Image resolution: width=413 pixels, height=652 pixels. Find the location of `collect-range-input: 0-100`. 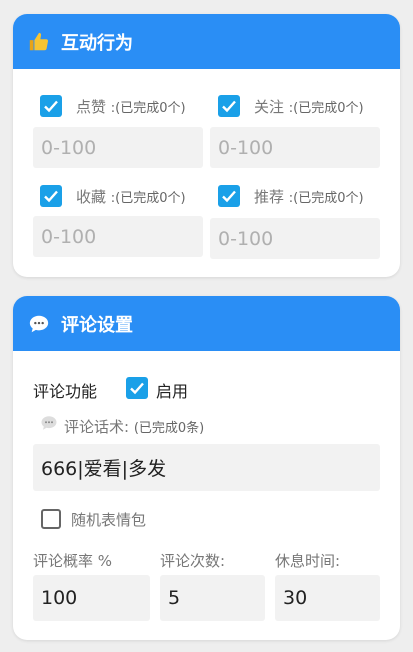

collect-range-input: 0-100 is located at coordinates (118, 236).